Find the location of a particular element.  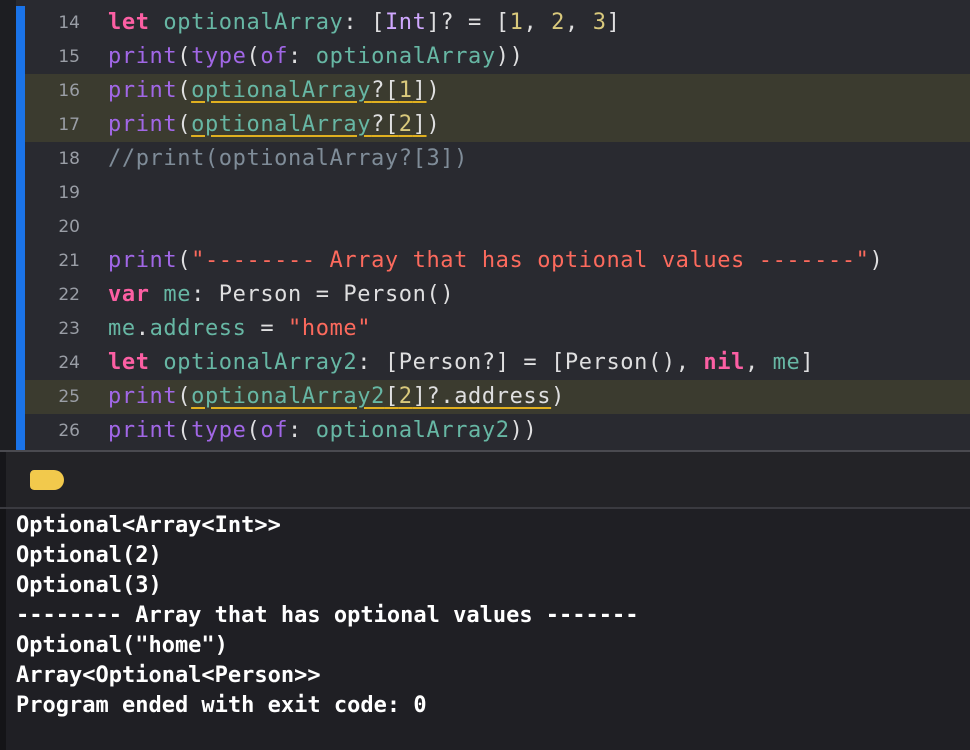

debug-toolbar is located at coordinates (485, 480).